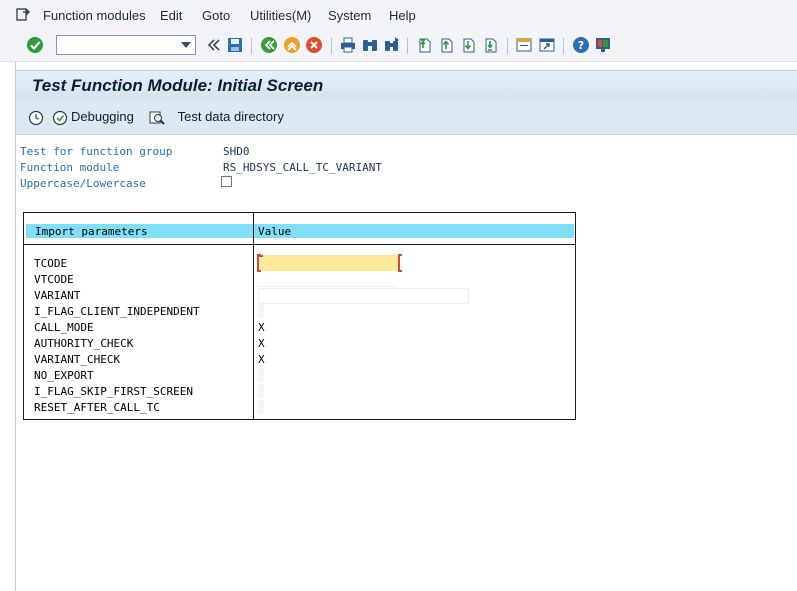  What do you see at coordinates (314, 45) in the screenshot?
I see `cancel-icon` at bounding box center [314, 45].